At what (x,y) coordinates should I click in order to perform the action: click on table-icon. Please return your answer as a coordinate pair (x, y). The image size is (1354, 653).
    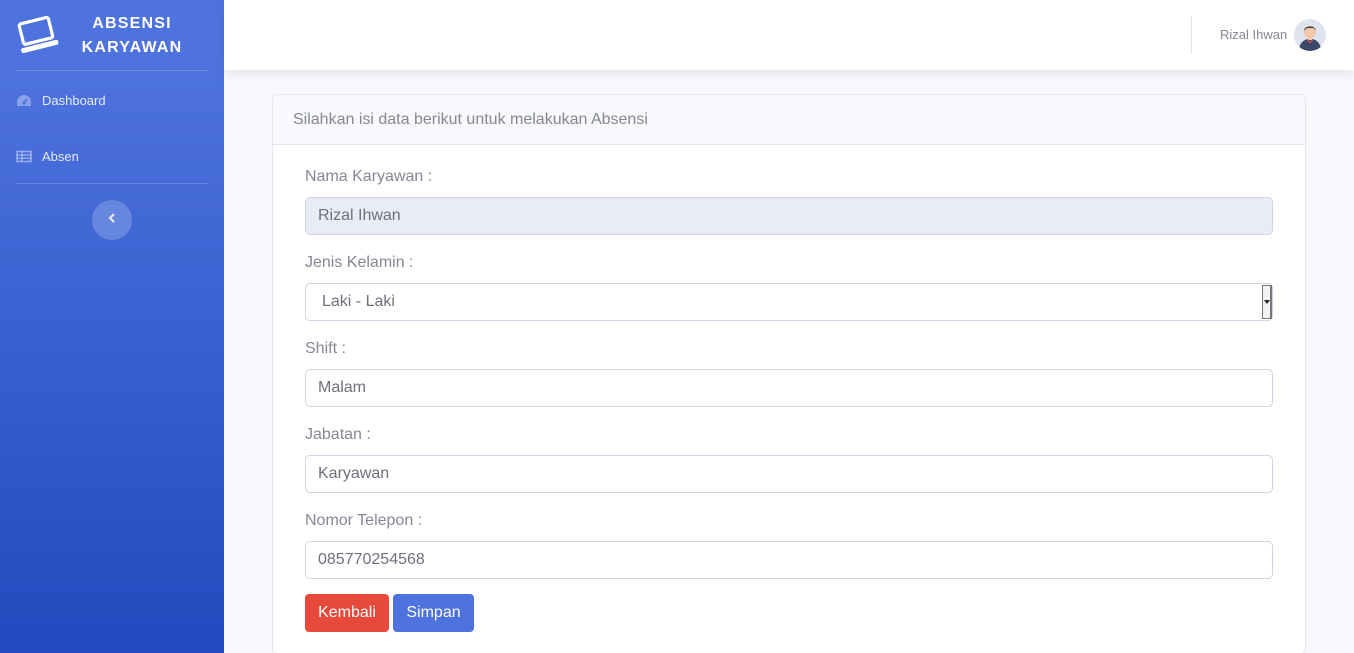
    Looking at the image, I should click on (24, 156).